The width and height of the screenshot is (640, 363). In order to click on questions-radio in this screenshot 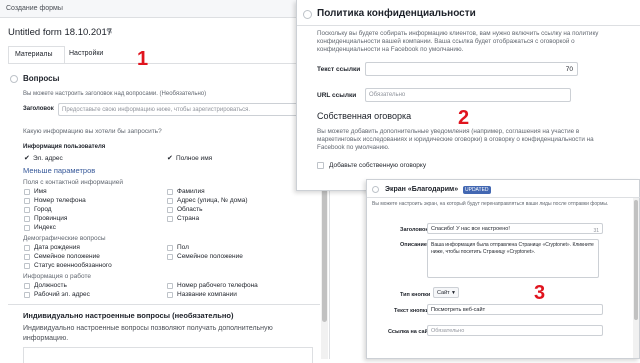, I will do `click(14, 79)`.